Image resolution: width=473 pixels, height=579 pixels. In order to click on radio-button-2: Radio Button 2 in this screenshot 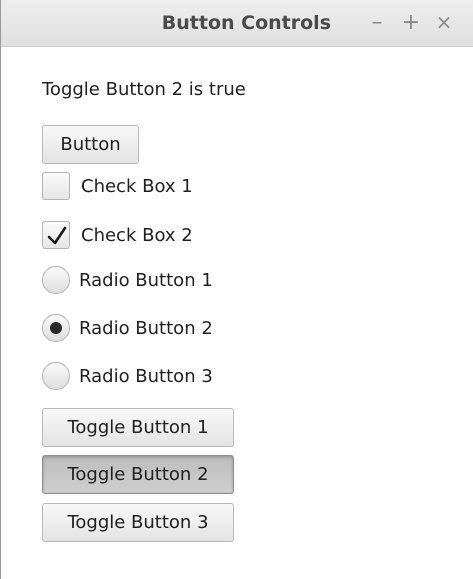, I will do `click(127, 328)`.